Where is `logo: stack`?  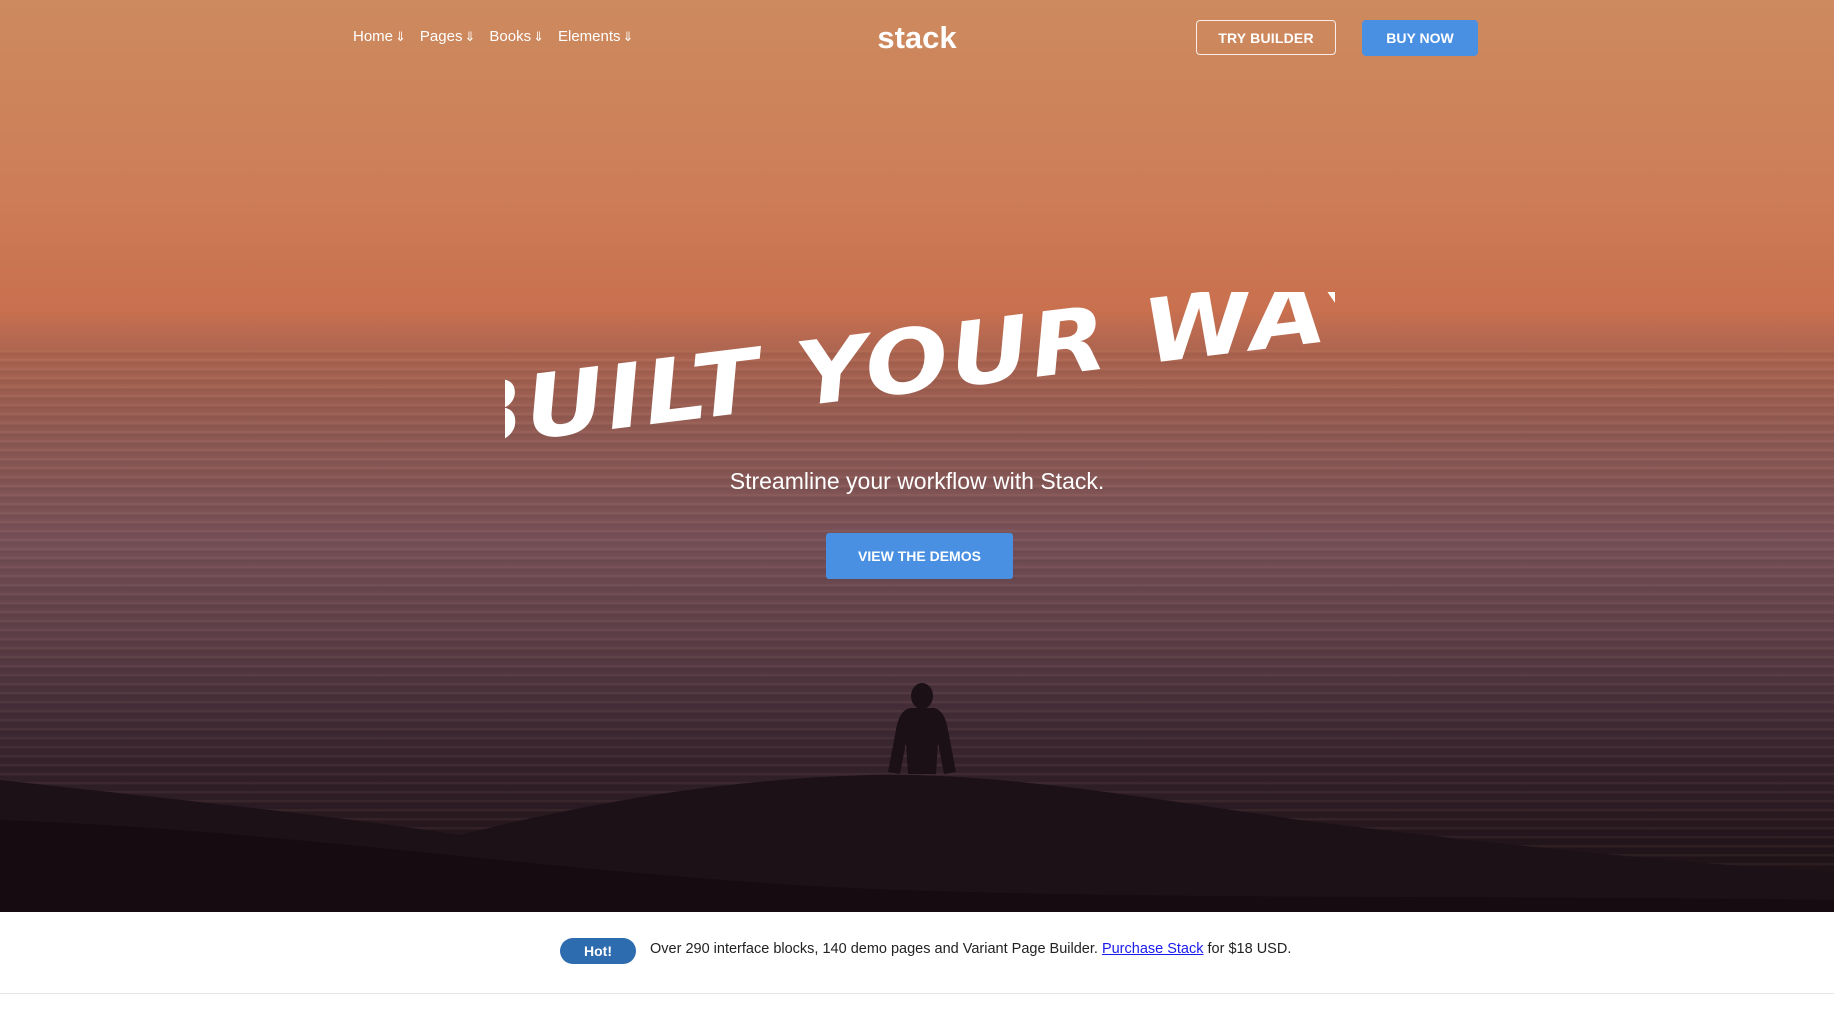 logo: stack is located at coordinates (916, 37).